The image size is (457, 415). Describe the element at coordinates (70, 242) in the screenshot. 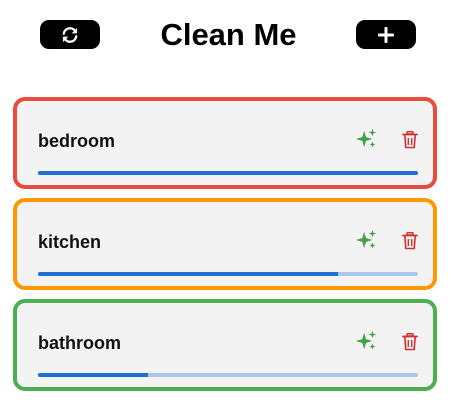

I see `room-name: kitchen` at that location.